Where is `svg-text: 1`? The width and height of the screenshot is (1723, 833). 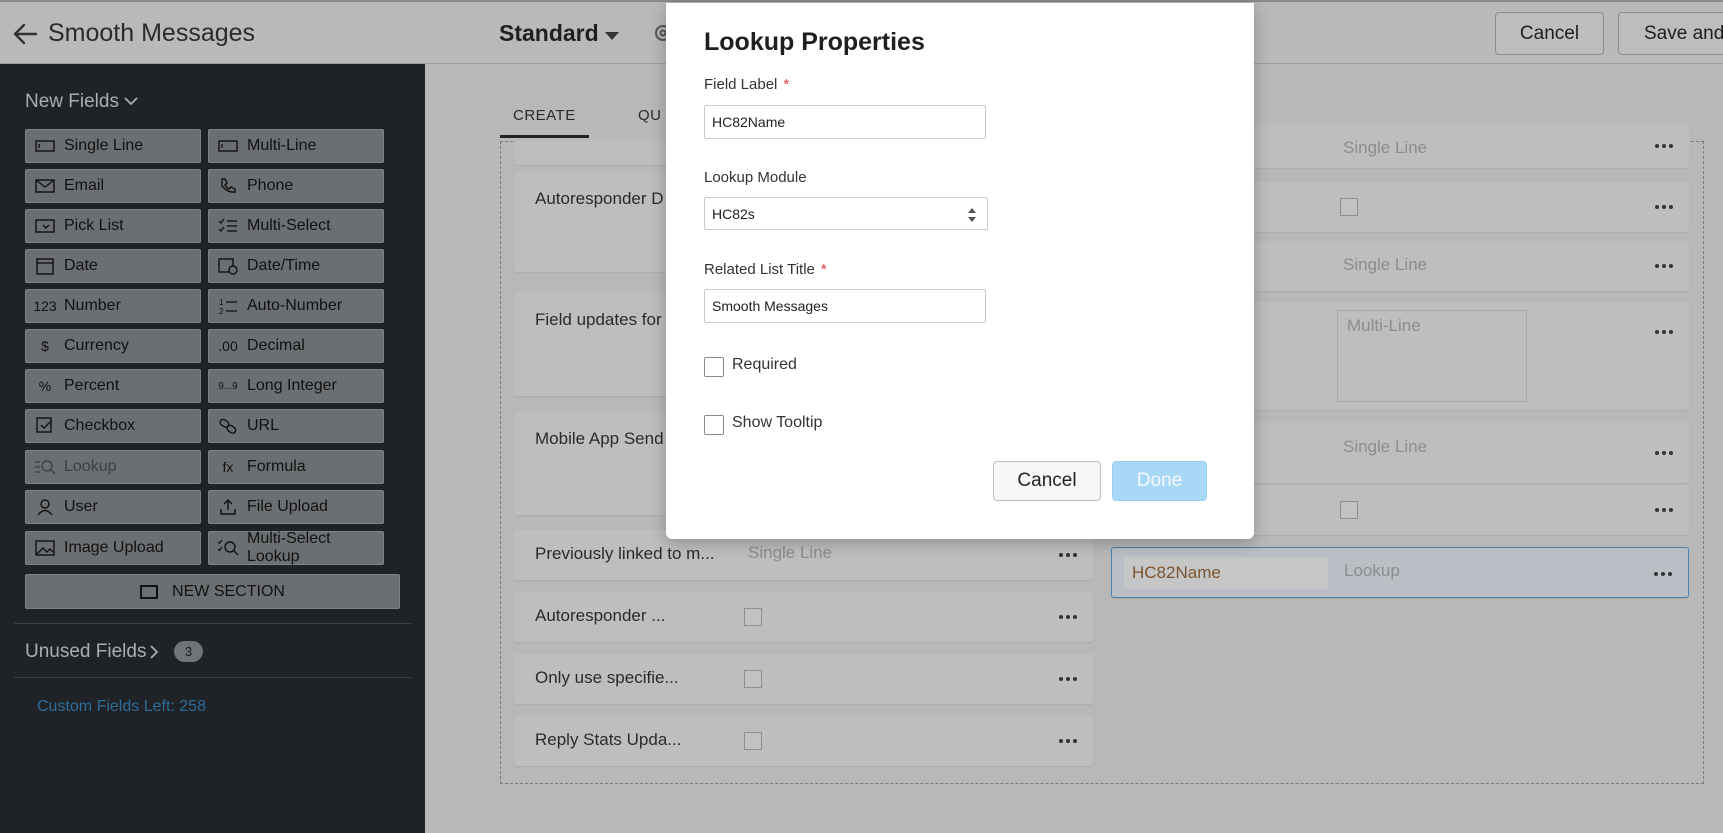 svg-text: 1 is located at coordinates (221, 302).